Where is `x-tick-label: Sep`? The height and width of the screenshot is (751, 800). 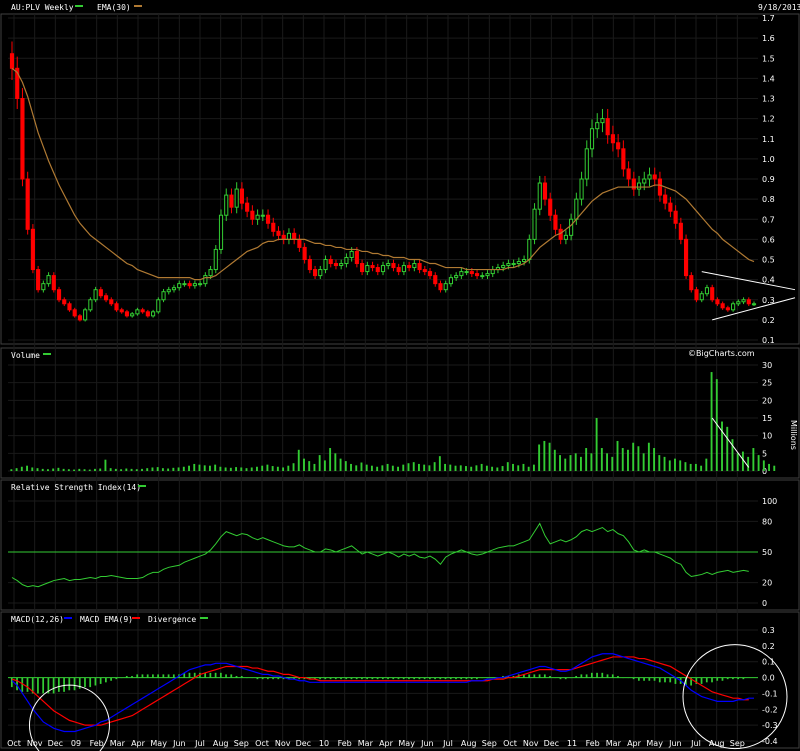
x-tick-label: Sep is located at coordinates (737, 743).